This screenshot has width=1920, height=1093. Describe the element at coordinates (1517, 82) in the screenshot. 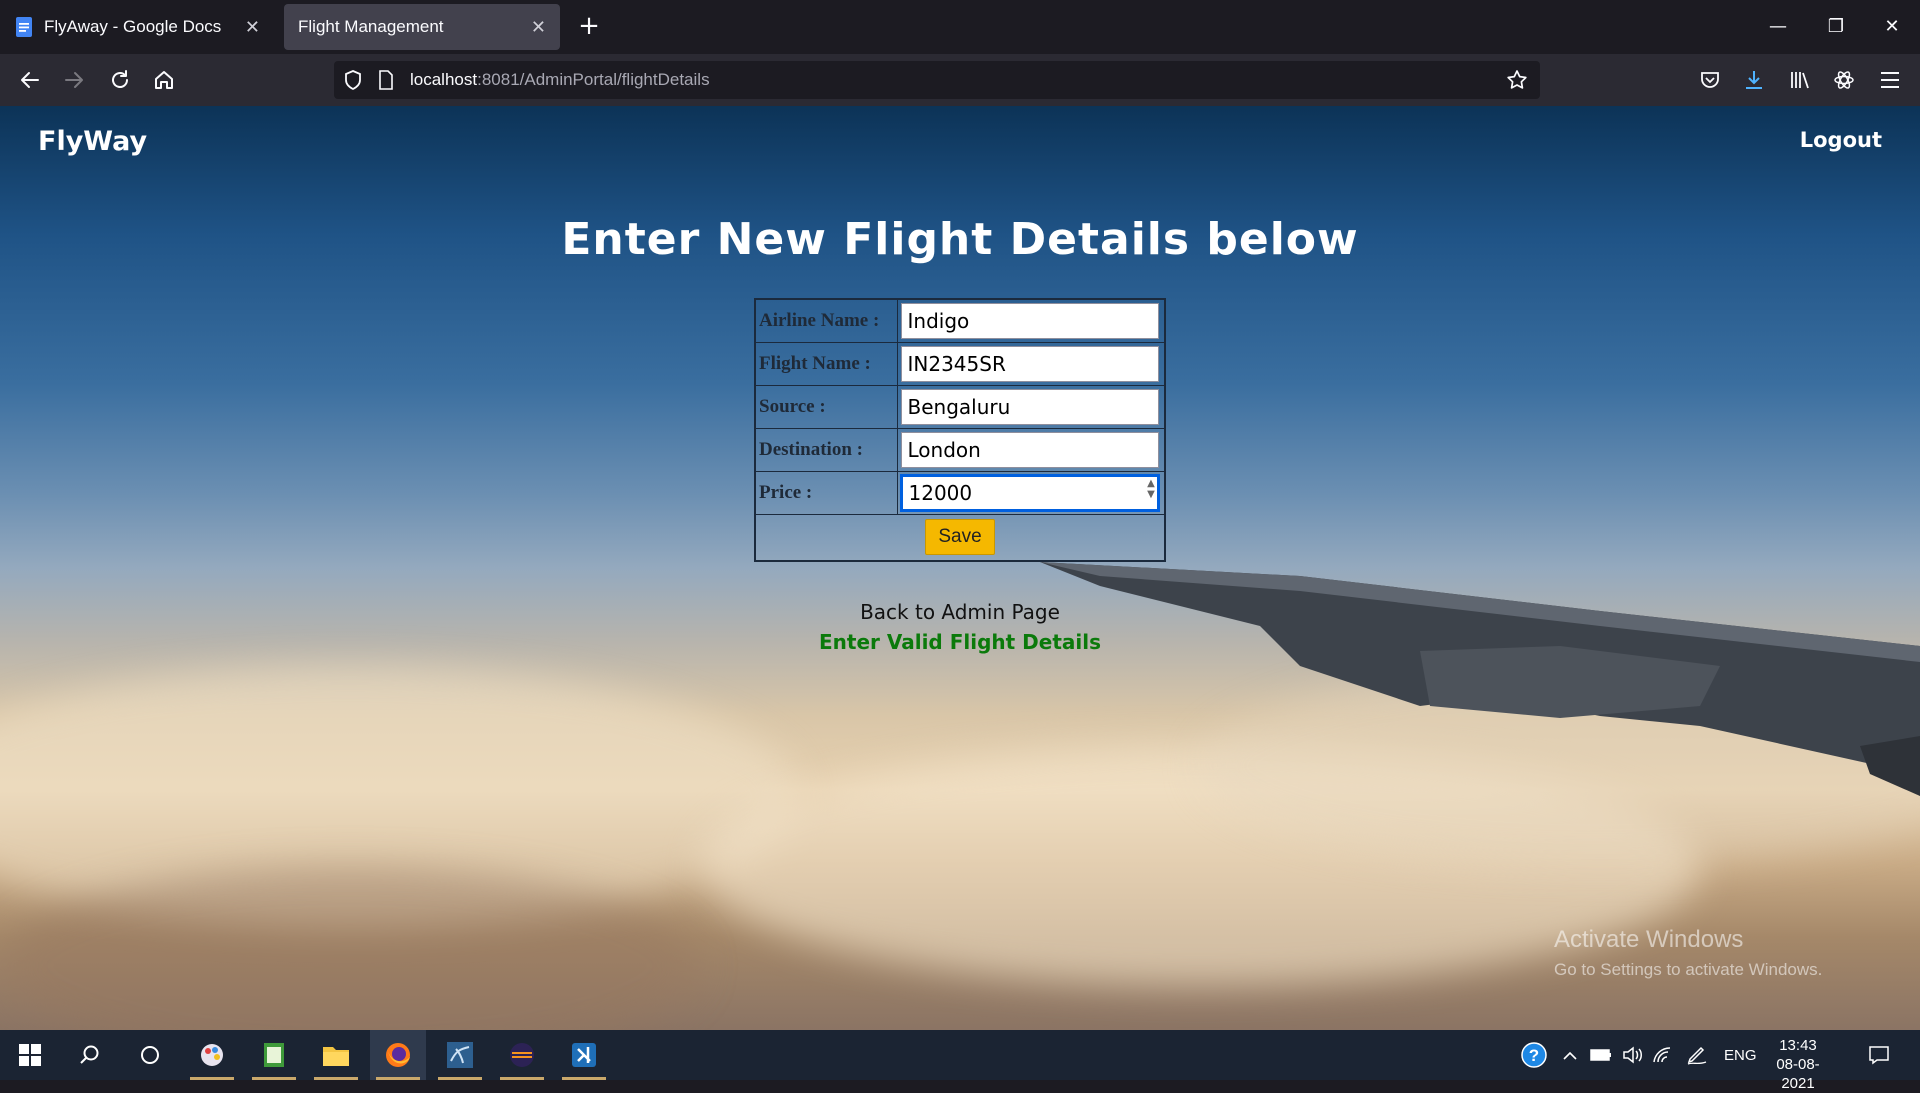

I see `bookmark-star-icon` at that location.